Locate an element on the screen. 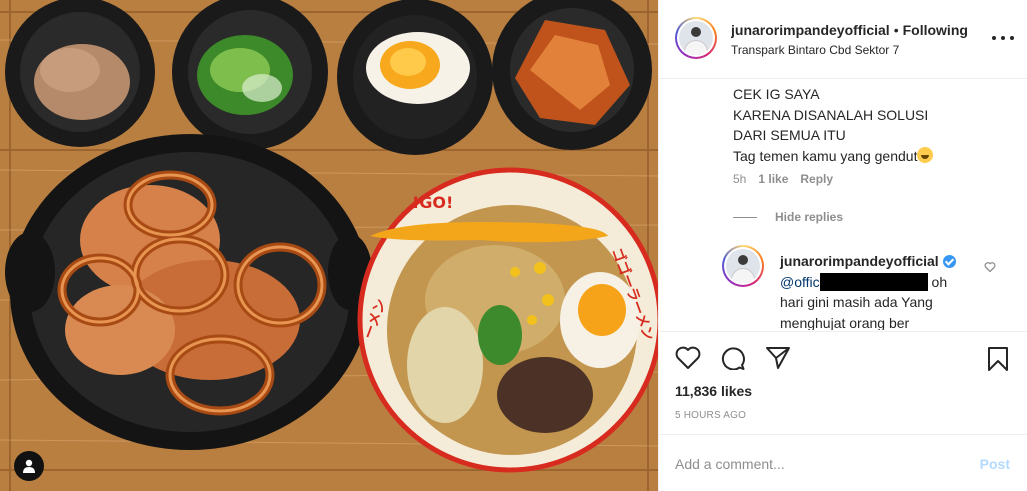 The width and height of the screenshot is (1027, 491). caption-line: KARENA DISANALAH SOLUSI is located at coordinates (831, 114).